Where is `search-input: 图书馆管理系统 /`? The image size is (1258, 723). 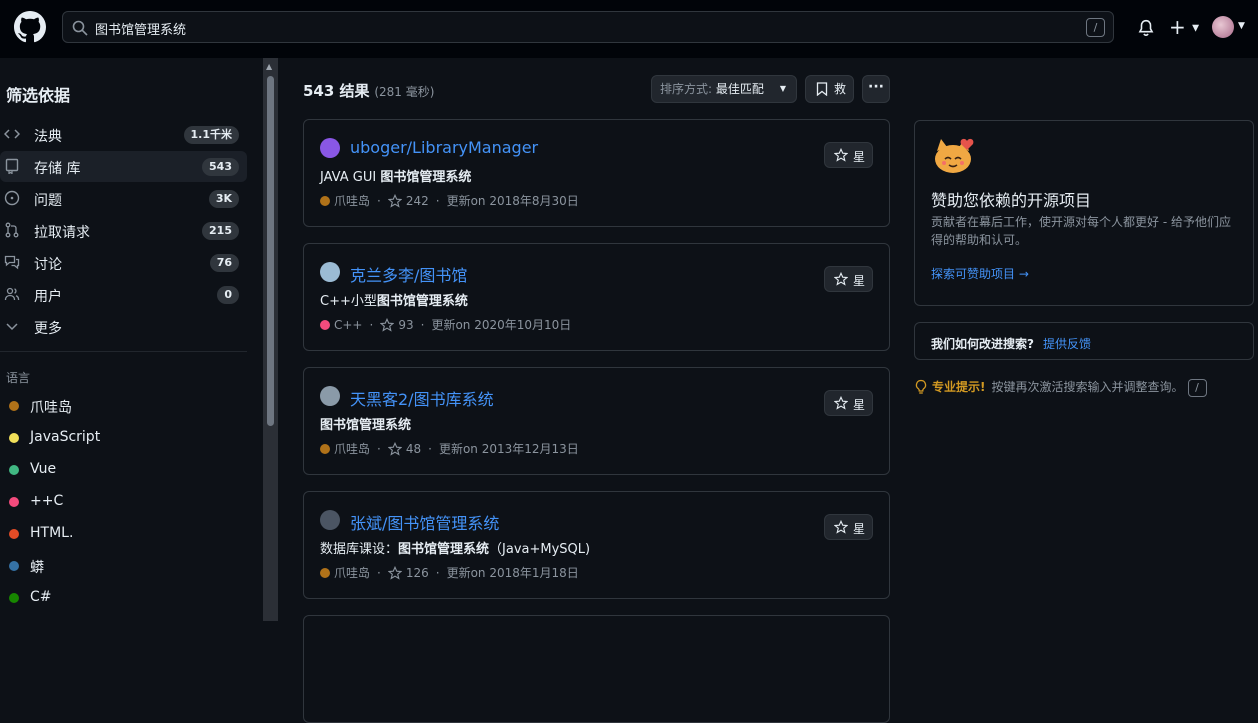 search-input: 图书馆管理系统 / is located at coordinates (588, 27).